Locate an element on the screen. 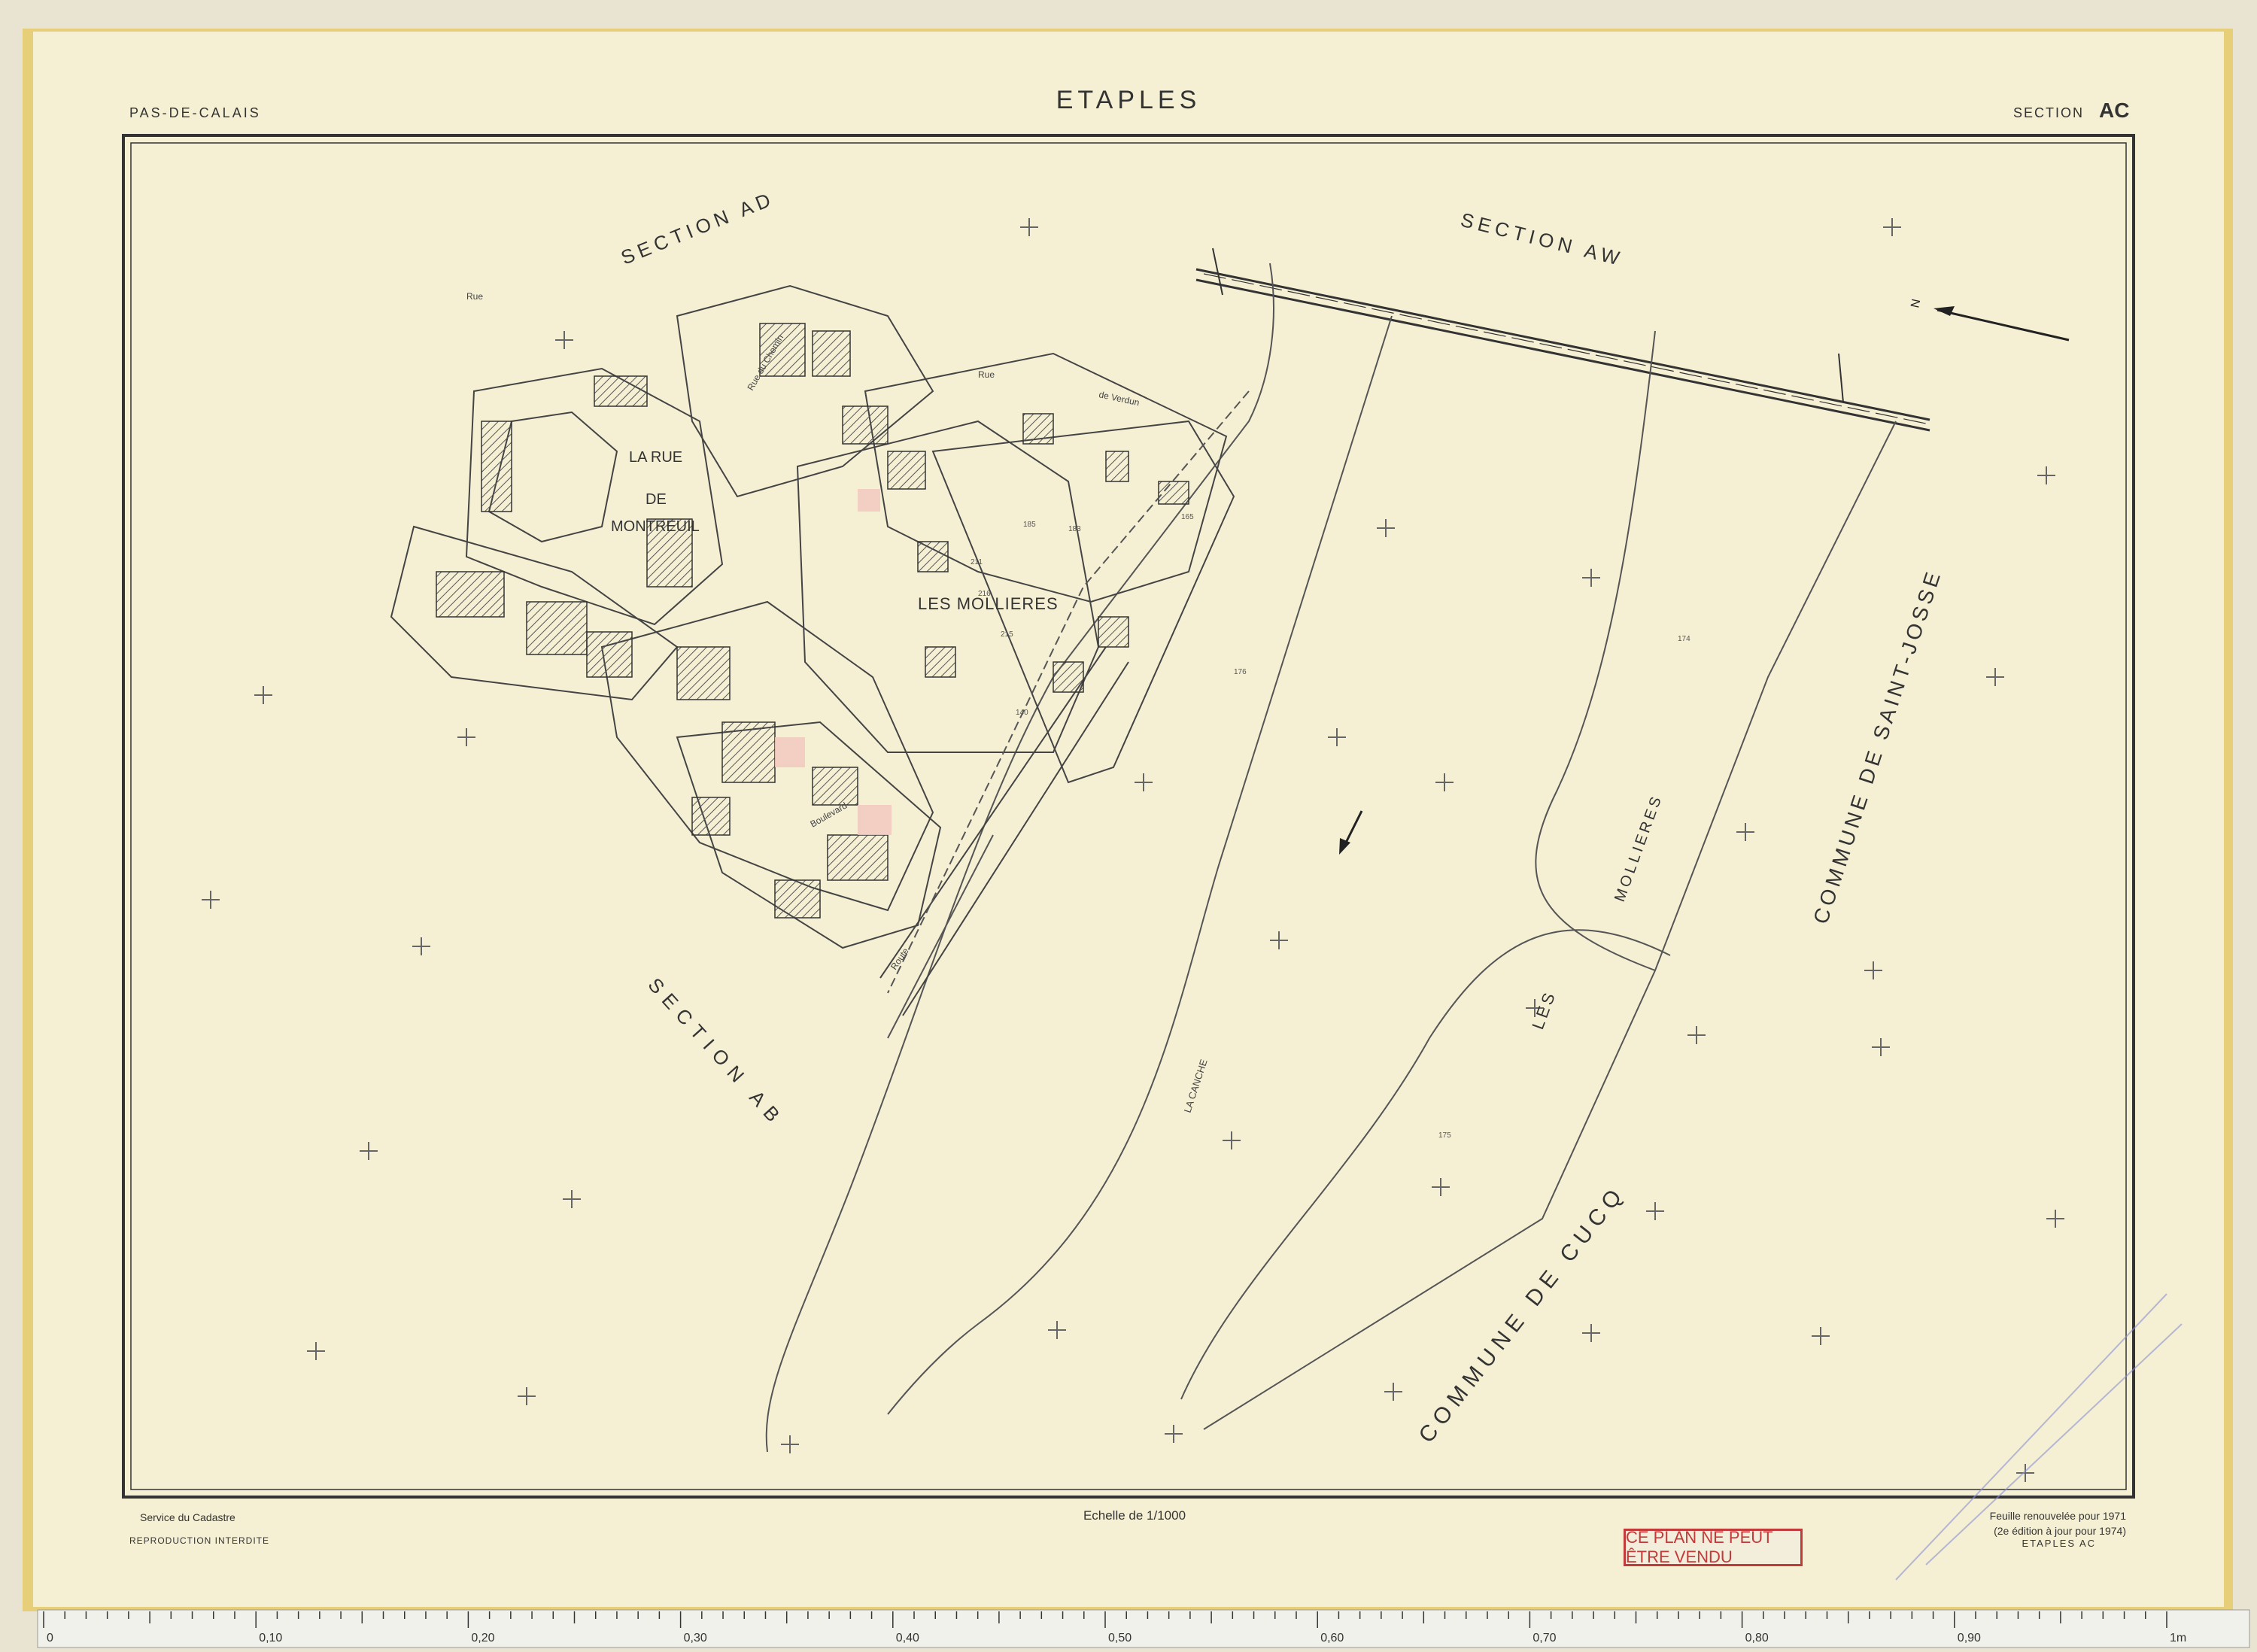  section-prefix: SECTION is located at coordinates (2048, 113).